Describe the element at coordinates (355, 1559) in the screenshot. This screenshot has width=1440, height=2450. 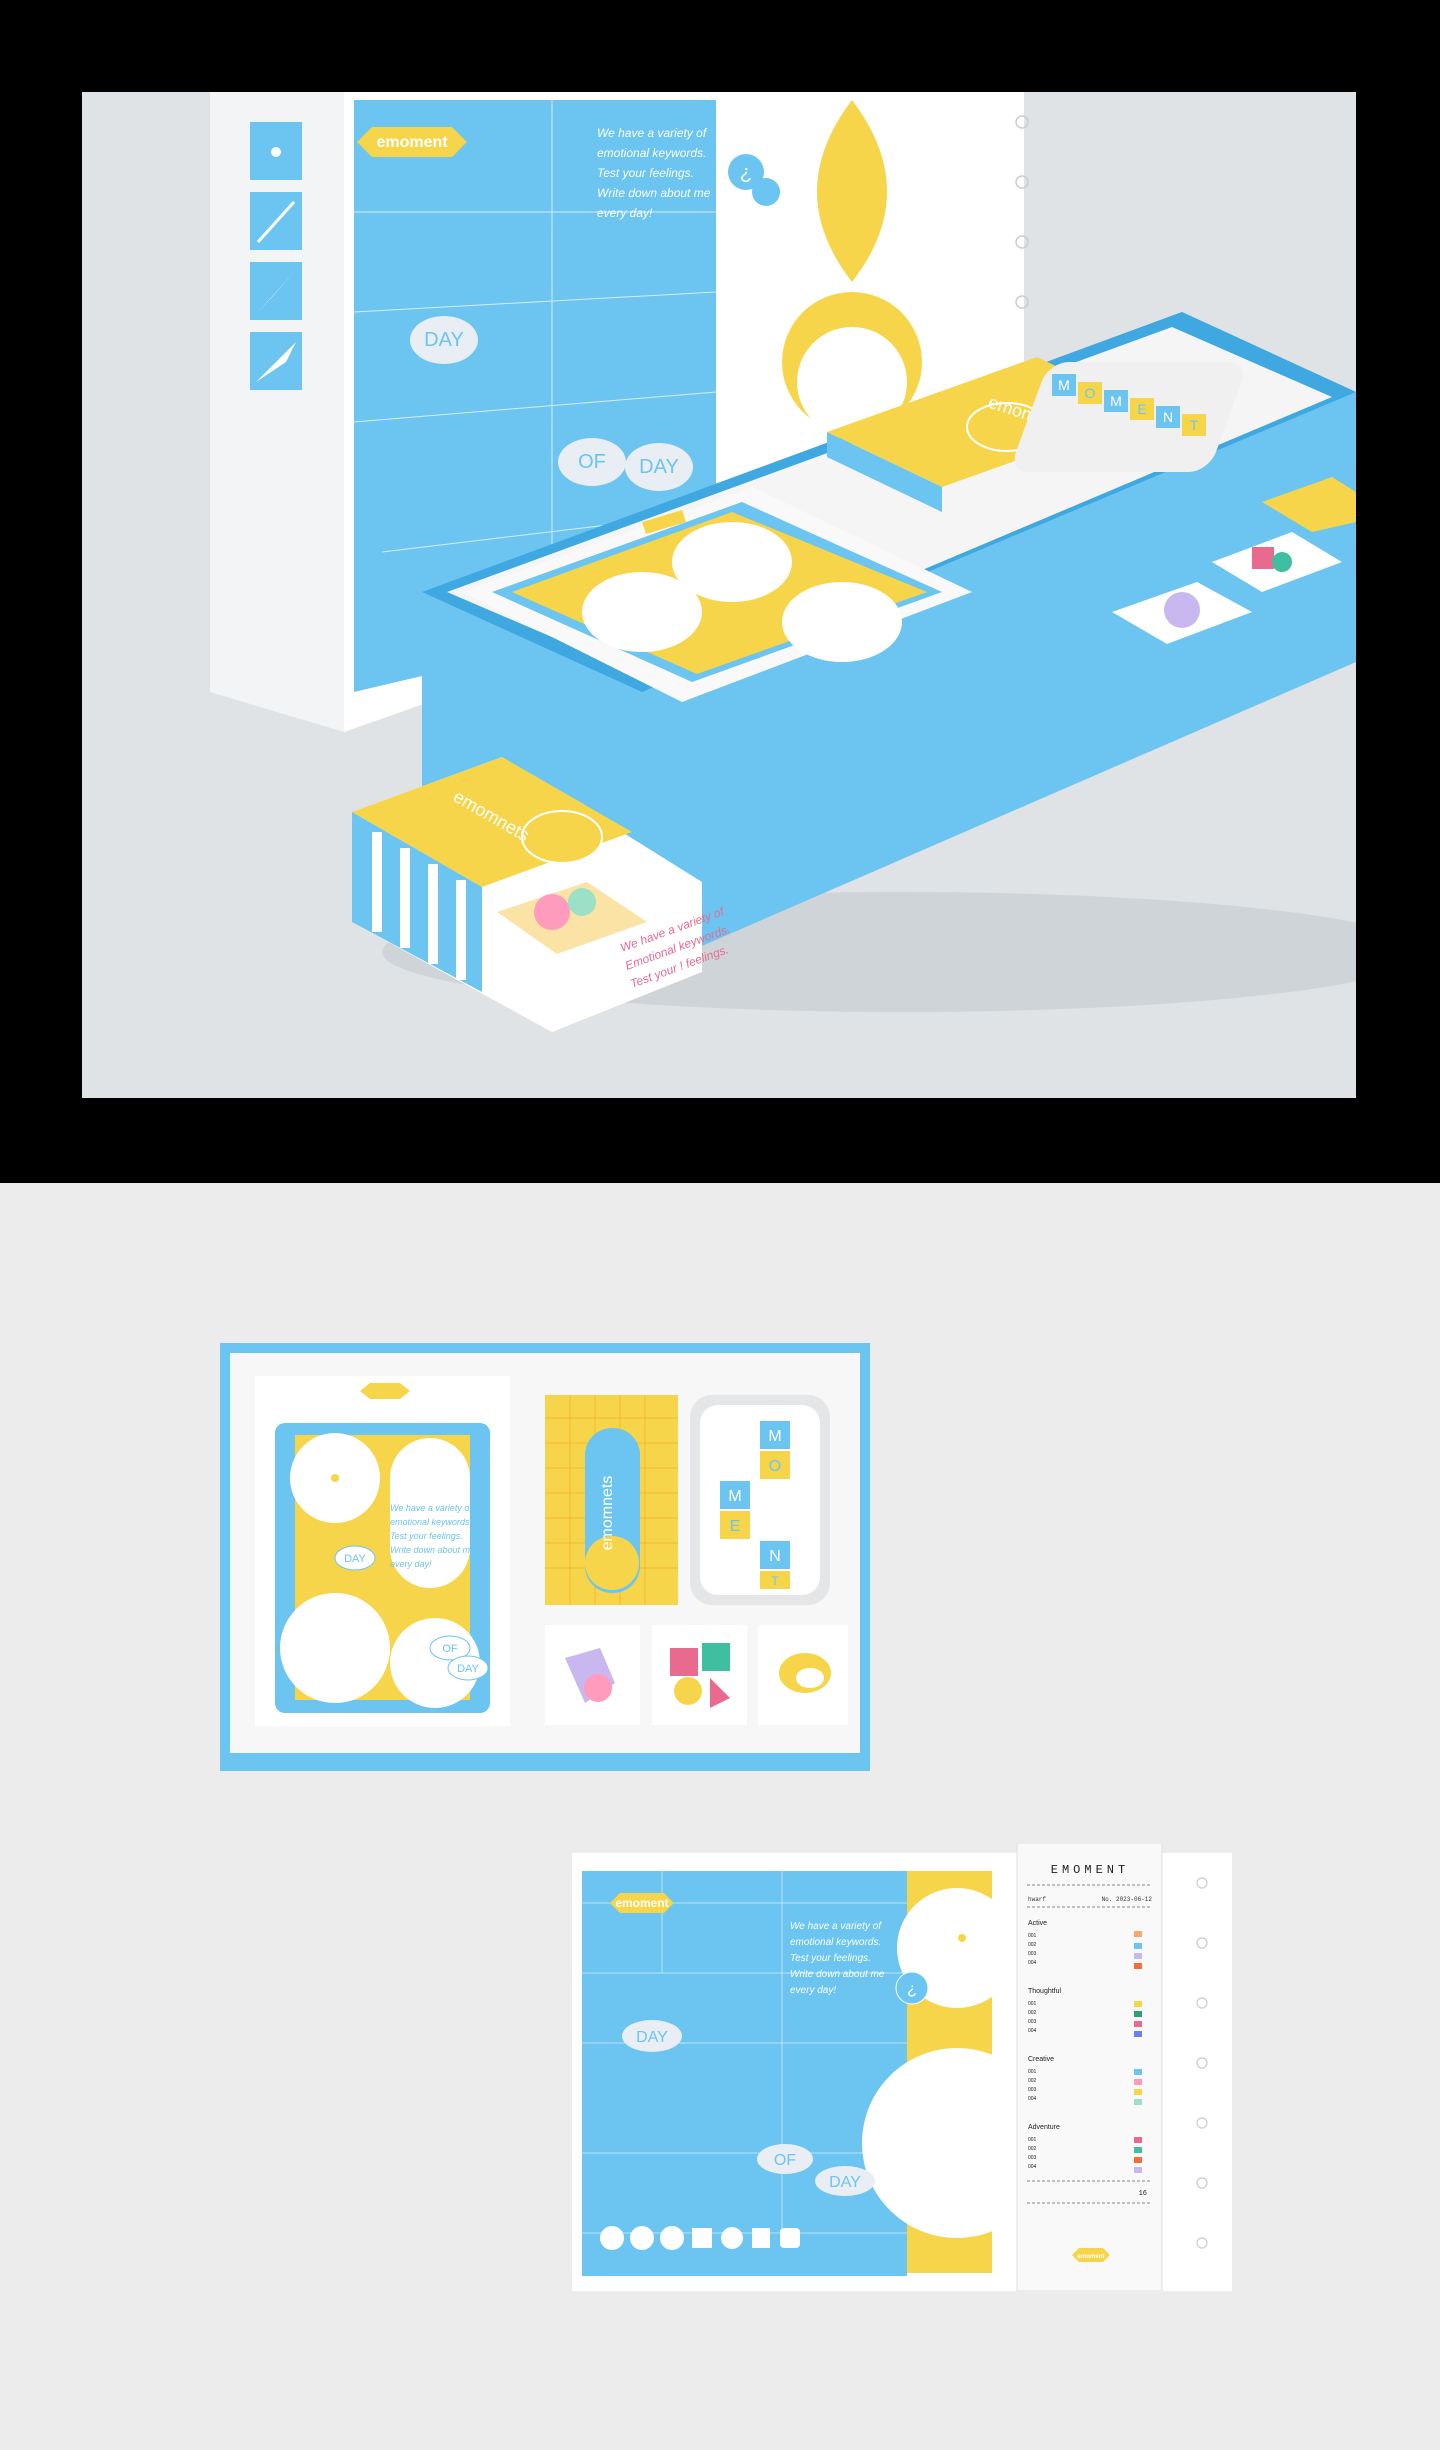
I see `flatlay-day: DAY` at that location.